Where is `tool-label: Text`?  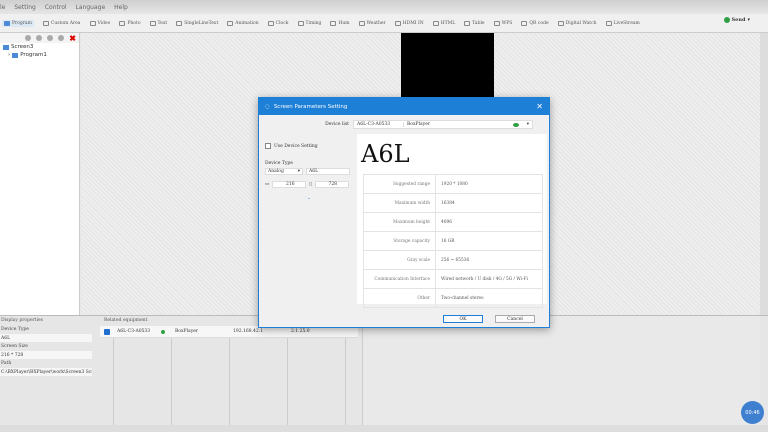 tool-label: Text is located at coordinates (162, 23).